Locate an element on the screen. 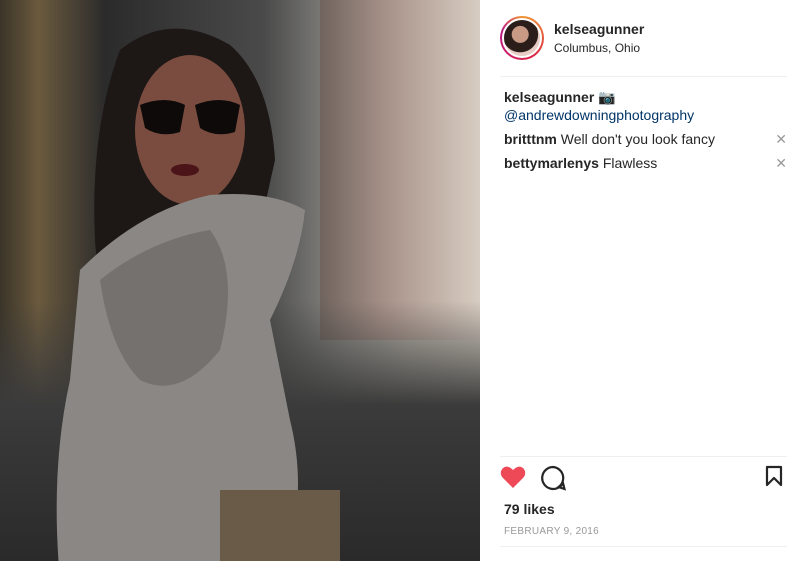 This screenshot has height=561, width=807. comment-item: britttnm Well don't you look fancy ✕ is located at coordinates (645, 139).